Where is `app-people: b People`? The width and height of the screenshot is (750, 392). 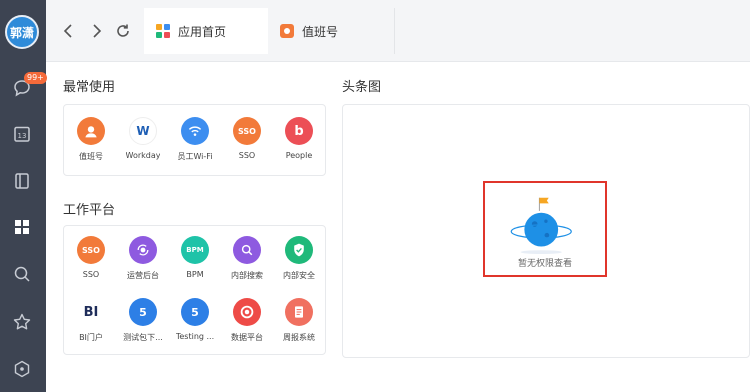
app-people: b People is located at coordinates (299, 138).